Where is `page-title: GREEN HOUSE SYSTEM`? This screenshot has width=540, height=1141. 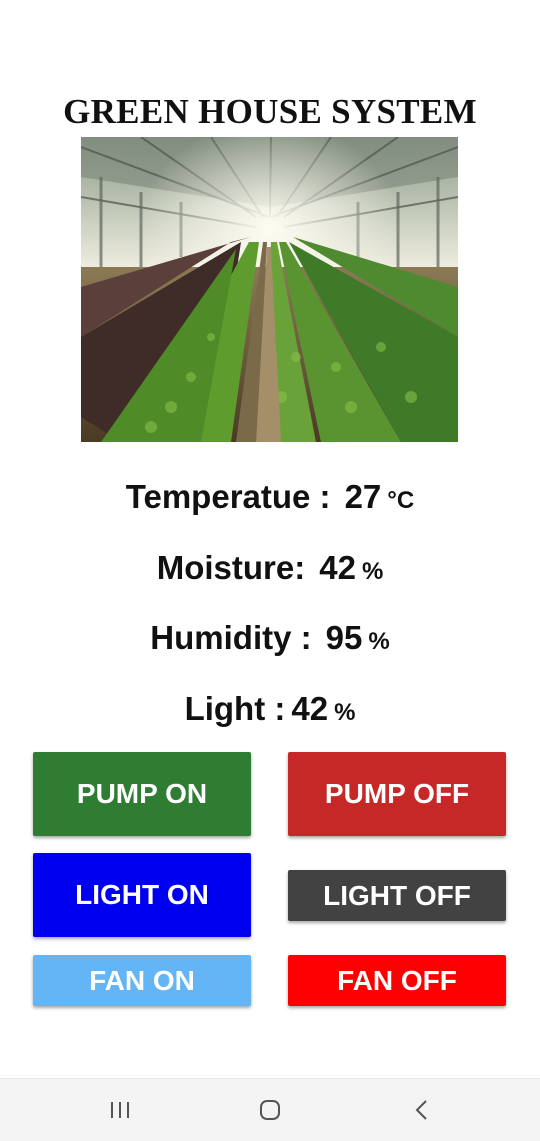 page-title: GREEN HOUSE SYSTEM is located at coordinates (270, 111).